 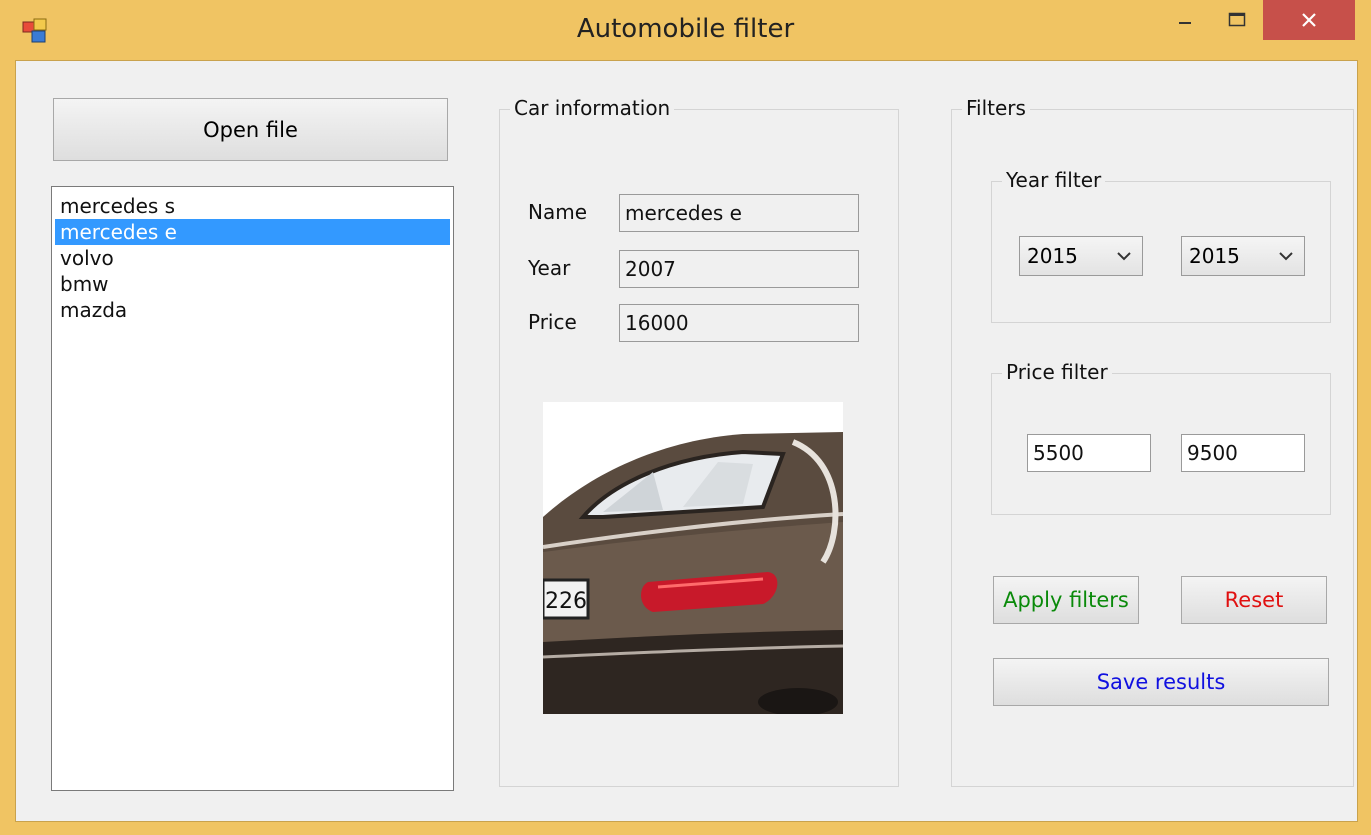 I want to click on list-item: mazda, so click(x=252, y=310).